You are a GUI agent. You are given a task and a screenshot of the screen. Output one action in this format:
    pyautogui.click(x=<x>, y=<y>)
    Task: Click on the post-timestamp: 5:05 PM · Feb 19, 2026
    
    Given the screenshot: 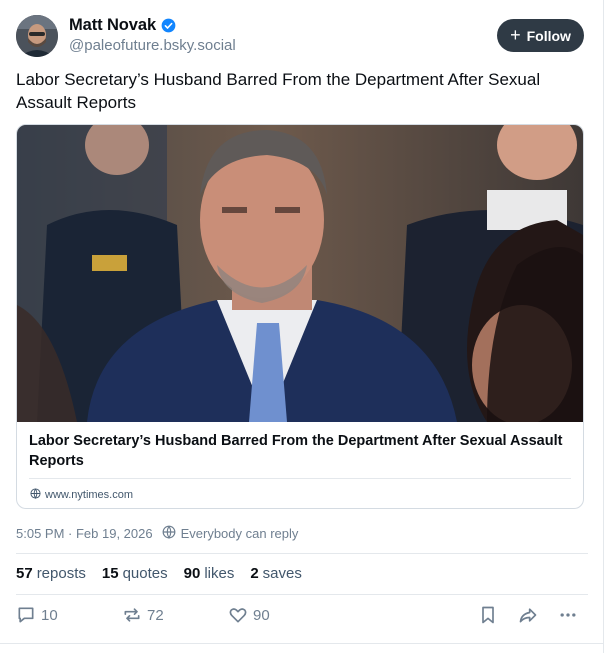 What is the action you would take?
    pyautogui.click(x=84, y=533)
    